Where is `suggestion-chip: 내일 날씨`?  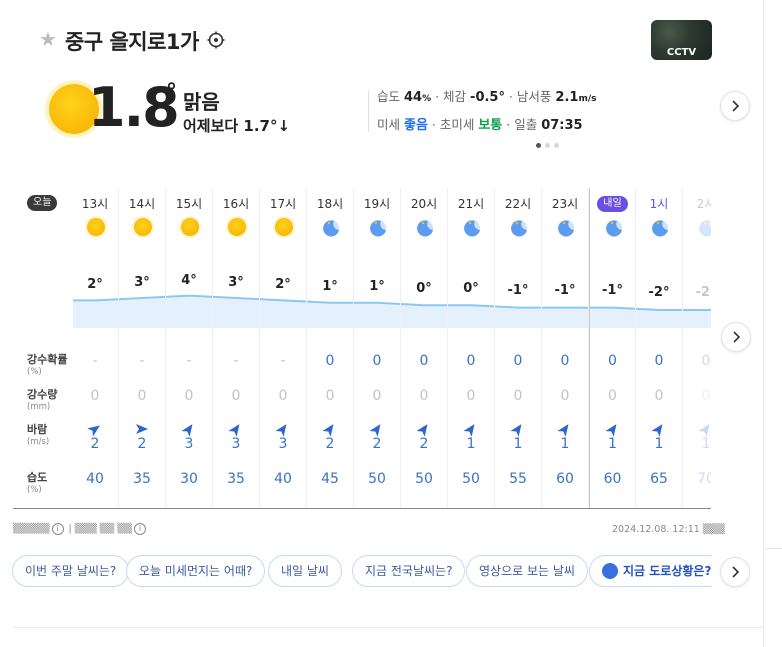 suggestion-chip: 내일 날씨 is located at coordinates (305, 571).